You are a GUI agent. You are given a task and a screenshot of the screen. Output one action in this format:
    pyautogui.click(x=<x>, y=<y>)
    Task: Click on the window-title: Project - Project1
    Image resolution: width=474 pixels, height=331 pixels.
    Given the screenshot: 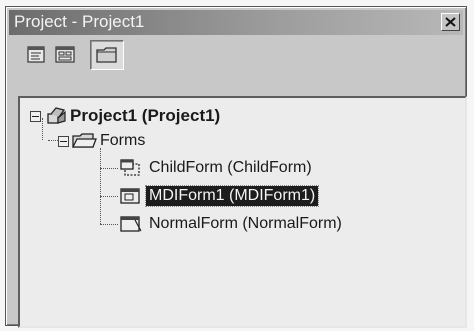 What is the action you would take?
    pyautogui.click(x=79, y=21)
    